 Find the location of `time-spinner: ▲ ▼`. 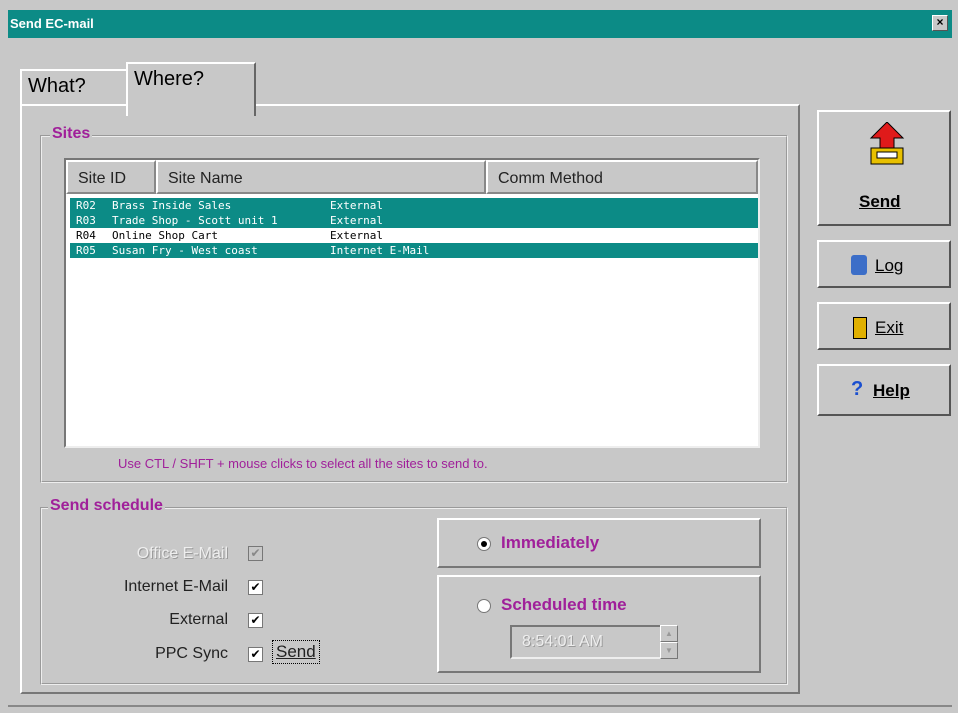

time-spinner: ▲ ▼ is located at coordinates (669, 642).